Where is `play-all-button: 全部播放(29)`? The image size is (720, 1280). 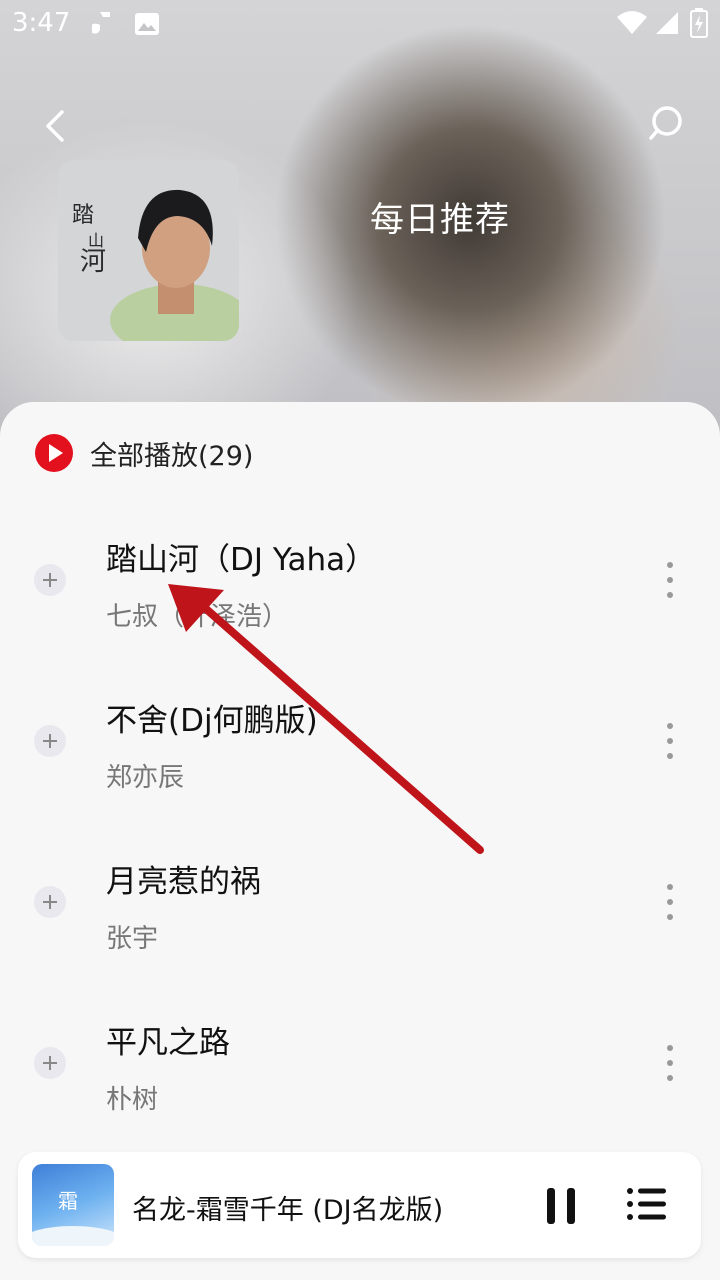 play-all-button: 全部播放(29) is located at coordinates (143, 453).